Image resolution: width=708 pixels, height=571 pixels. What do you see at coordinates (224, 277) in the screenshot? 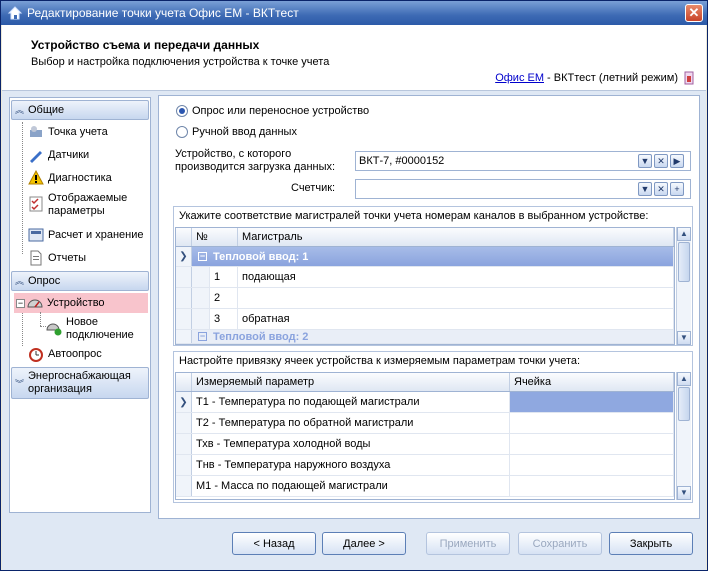
I see `channel-number: 1` at bounding box center [224, 277].